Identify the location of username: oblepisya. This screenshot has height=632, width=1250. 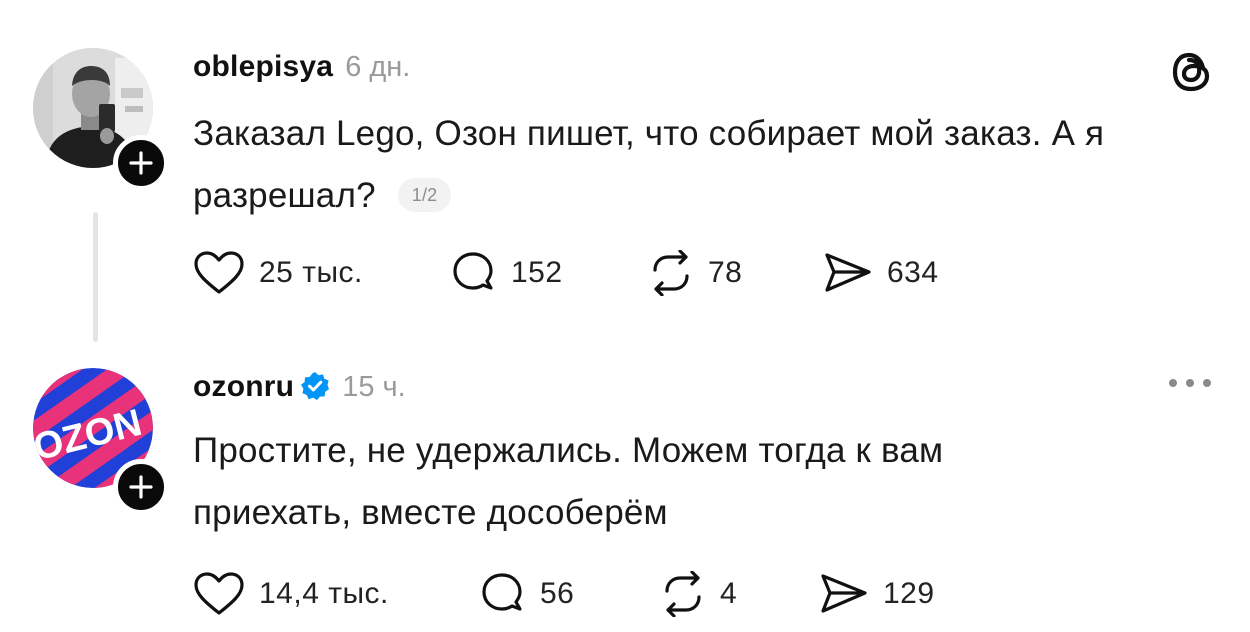
(263, 67).